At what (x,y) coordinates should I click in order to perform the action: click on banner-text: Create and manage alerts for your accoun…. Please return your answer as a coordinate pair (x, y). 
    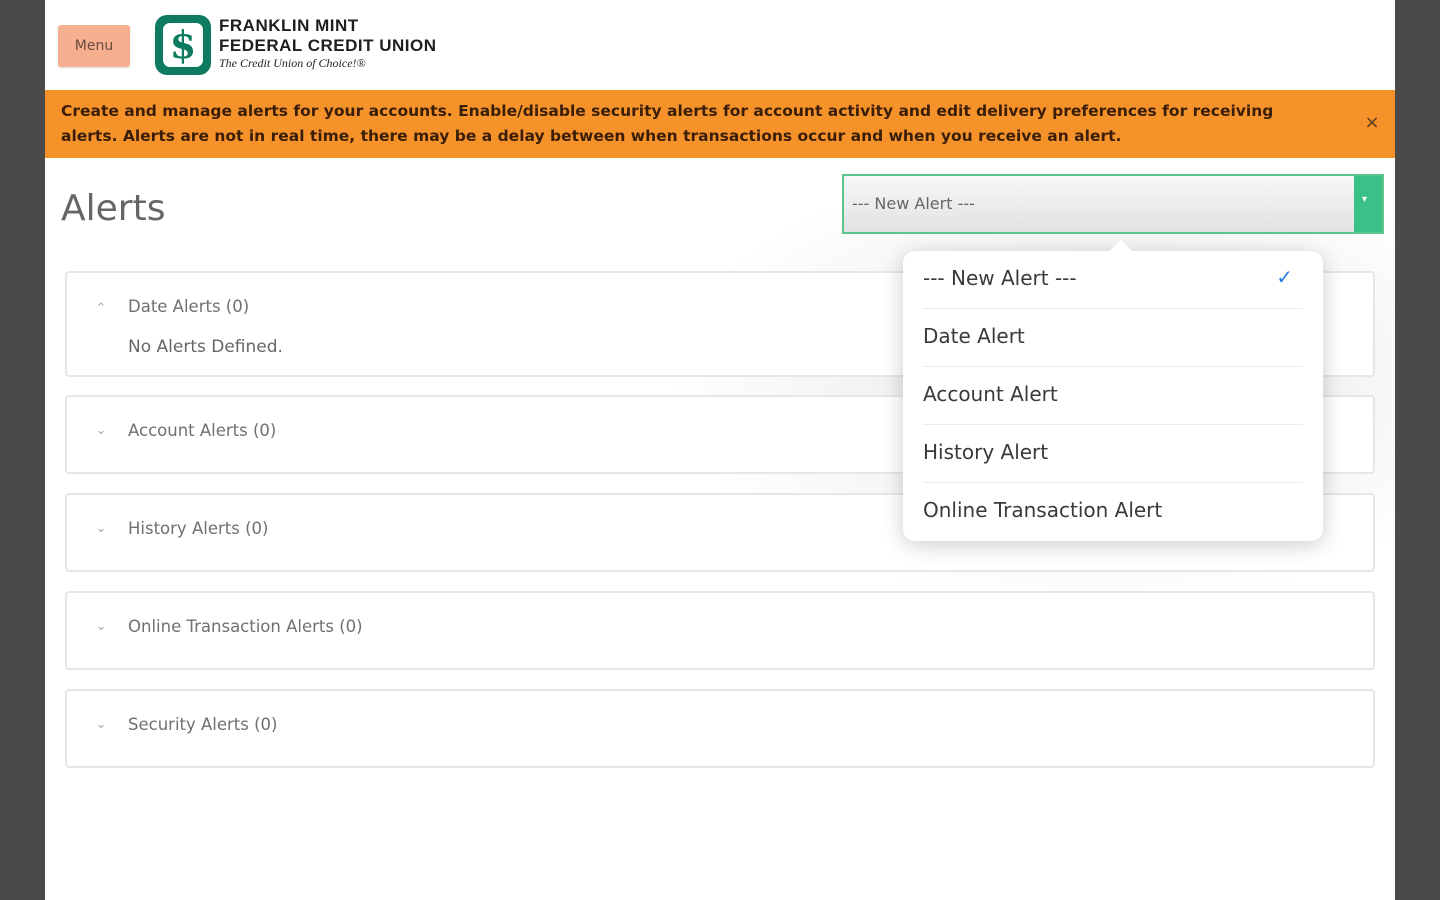
    Looking at the image, I should click on (667, 123).